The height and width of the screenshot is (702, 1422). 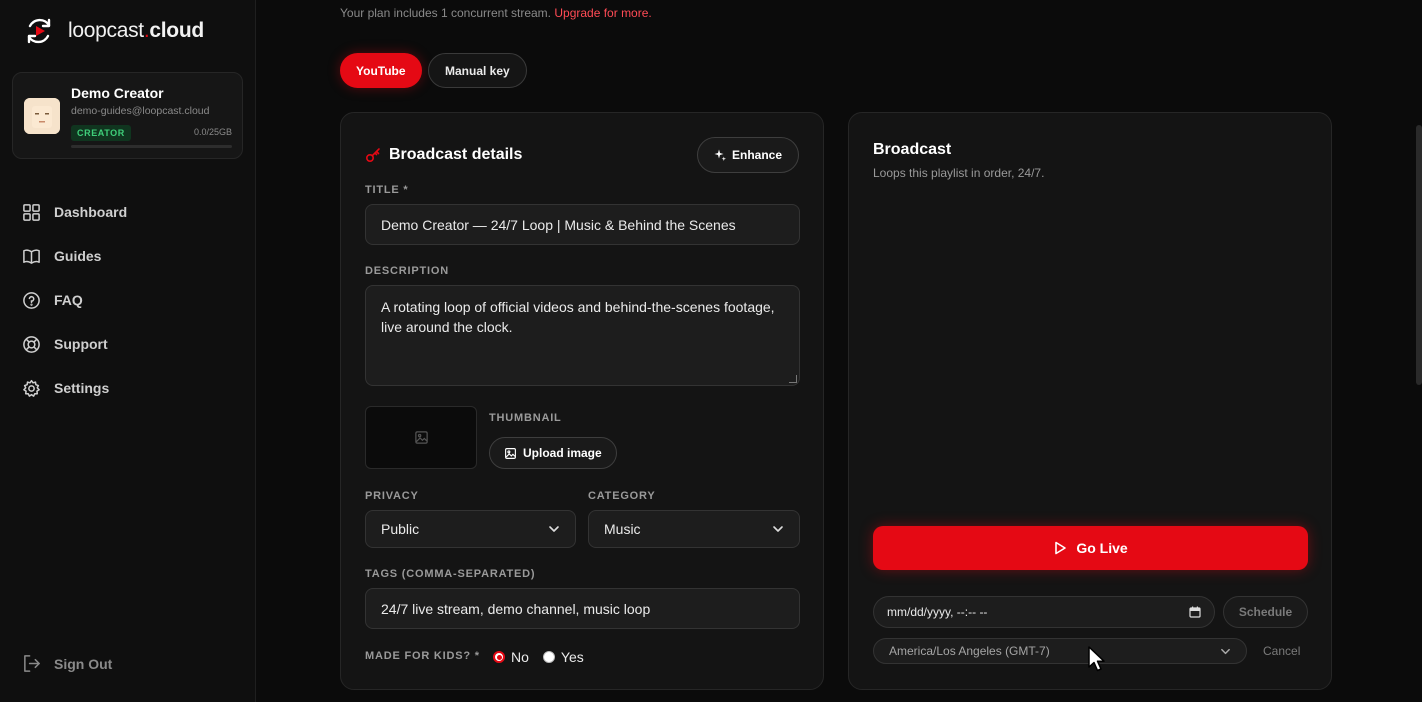 What do you see at coordinates (372, 155) in the screenshot?
I see `key-icon` at bounding box center [372, 155].